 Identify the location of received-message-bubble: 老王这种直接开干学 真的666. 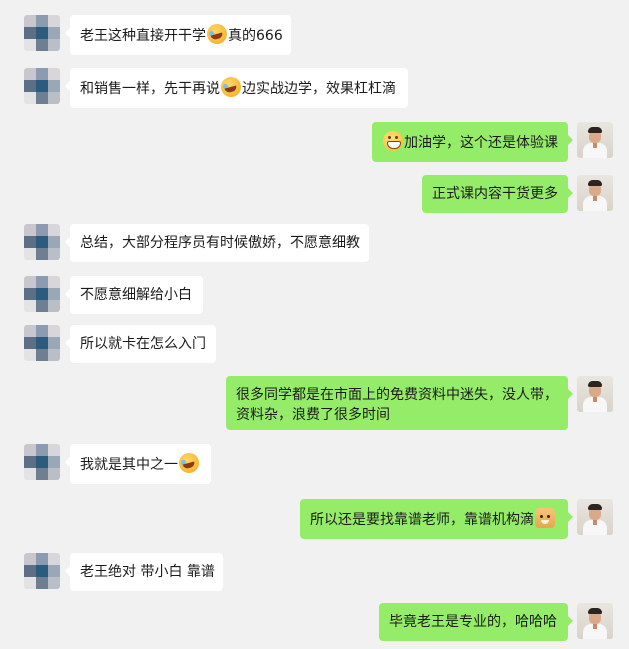
(178, 35).